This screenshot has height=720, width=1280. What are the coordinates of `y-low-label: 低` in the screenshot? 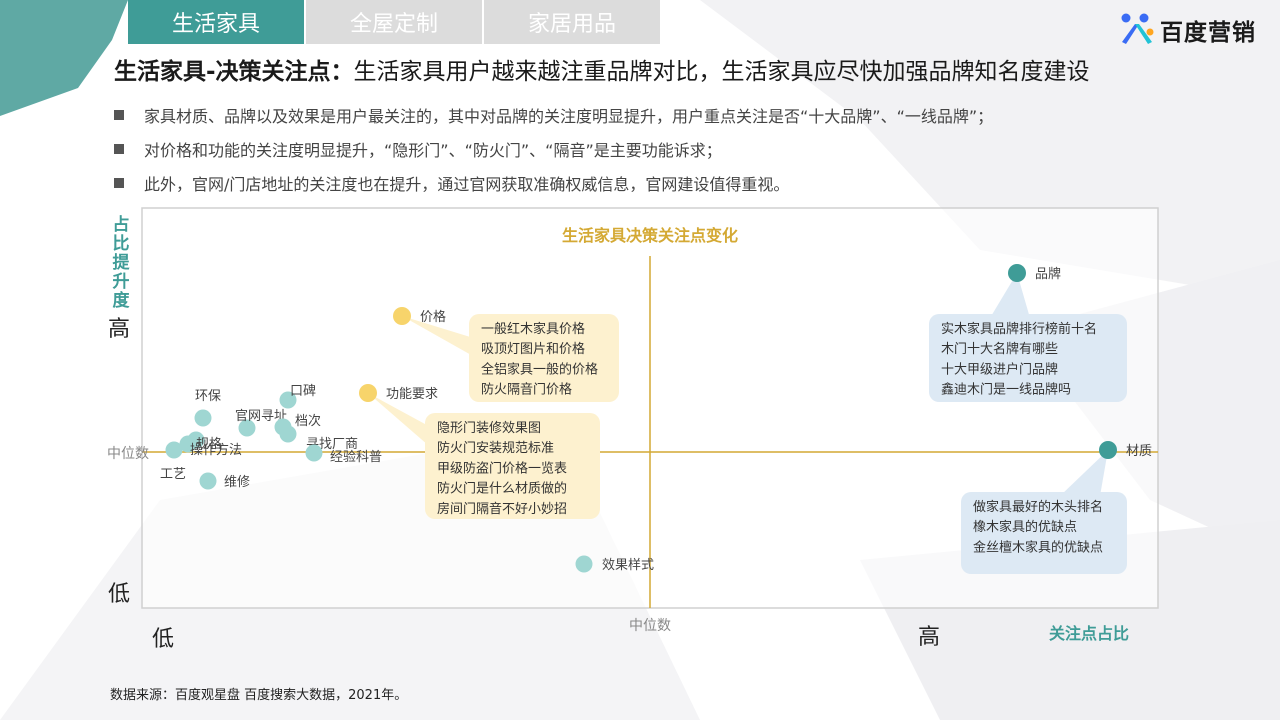 It's located at (119, 594).